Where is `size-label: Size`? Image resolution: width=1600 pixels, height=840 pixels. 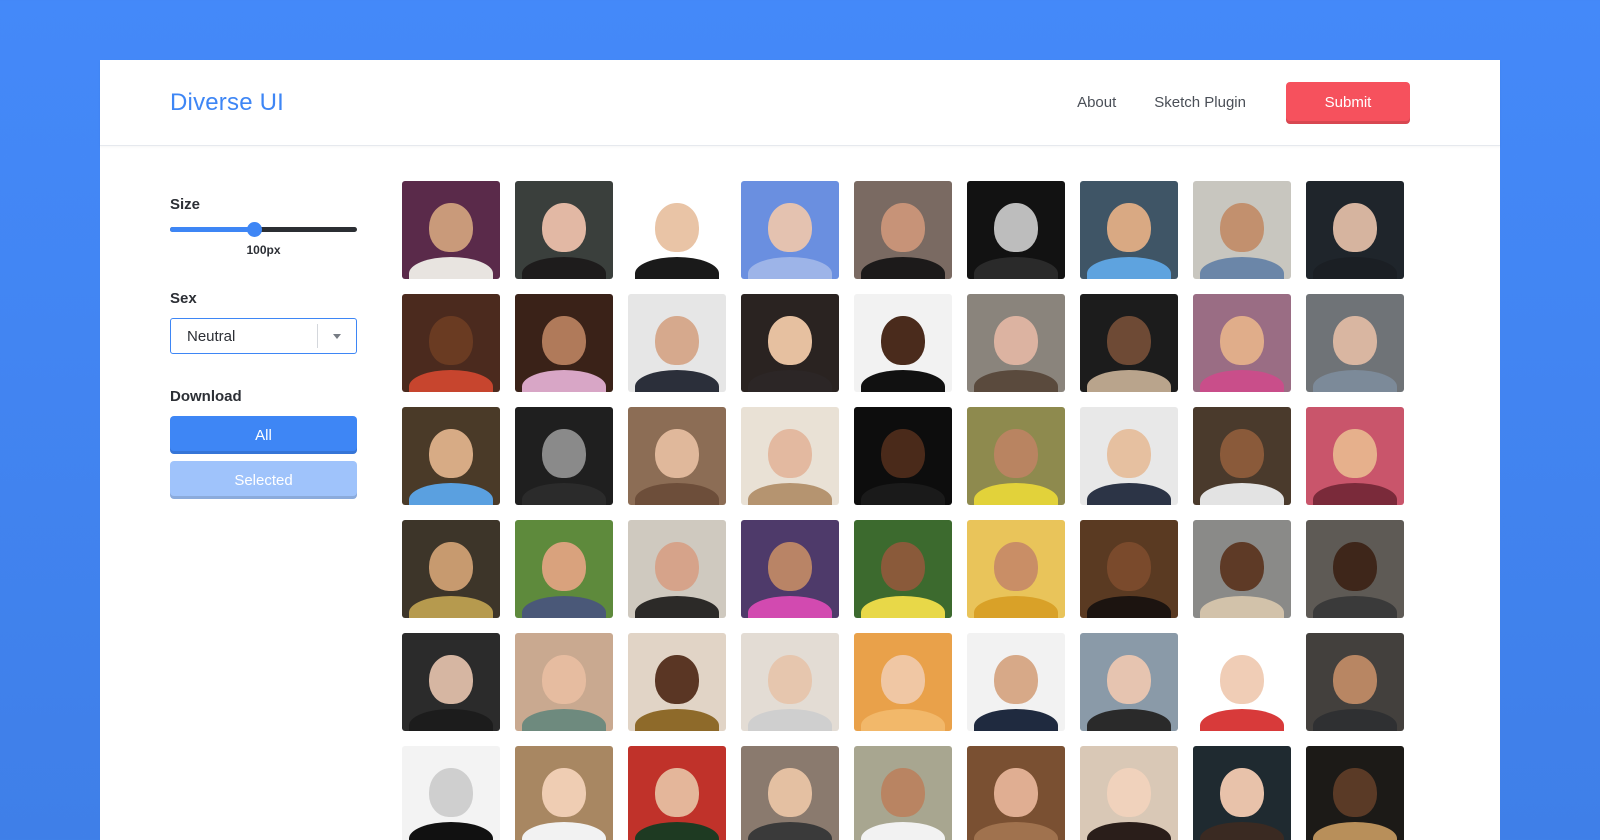
size-label: Size is located at coordinates (185, 204).